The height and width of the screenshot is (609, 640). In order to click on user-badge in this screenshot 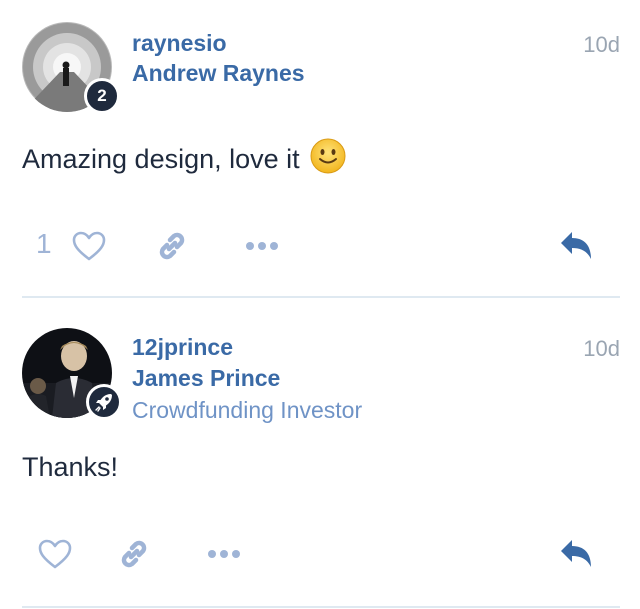, I will do `click(104, 402)`.